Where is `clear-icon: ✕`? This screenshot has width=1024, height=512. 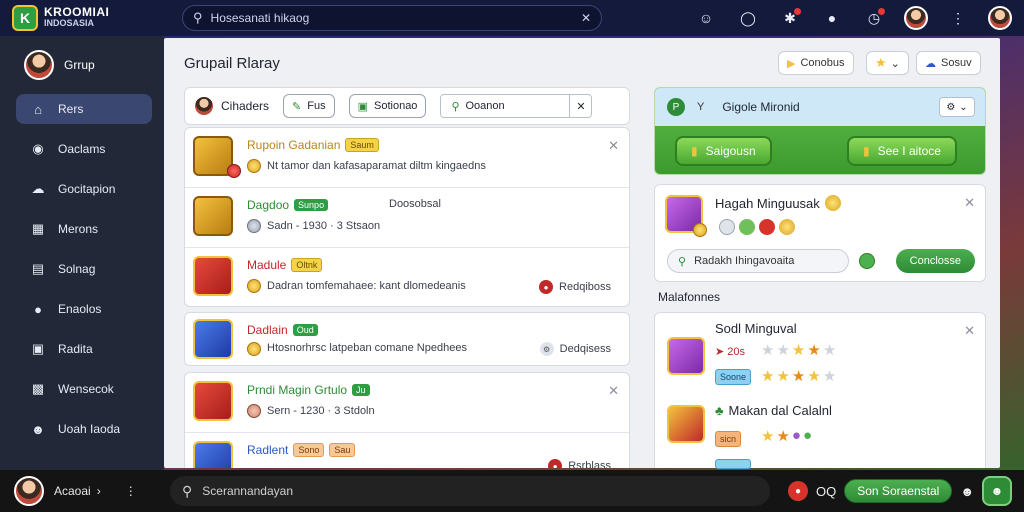 clear-icon: ✕ is located at coordinates (586, 18).